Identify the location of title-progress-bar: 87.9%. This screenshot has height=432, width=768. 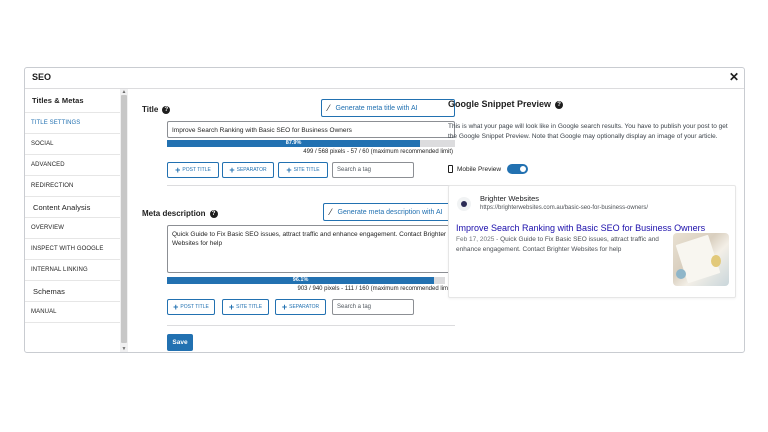
(311, 143).